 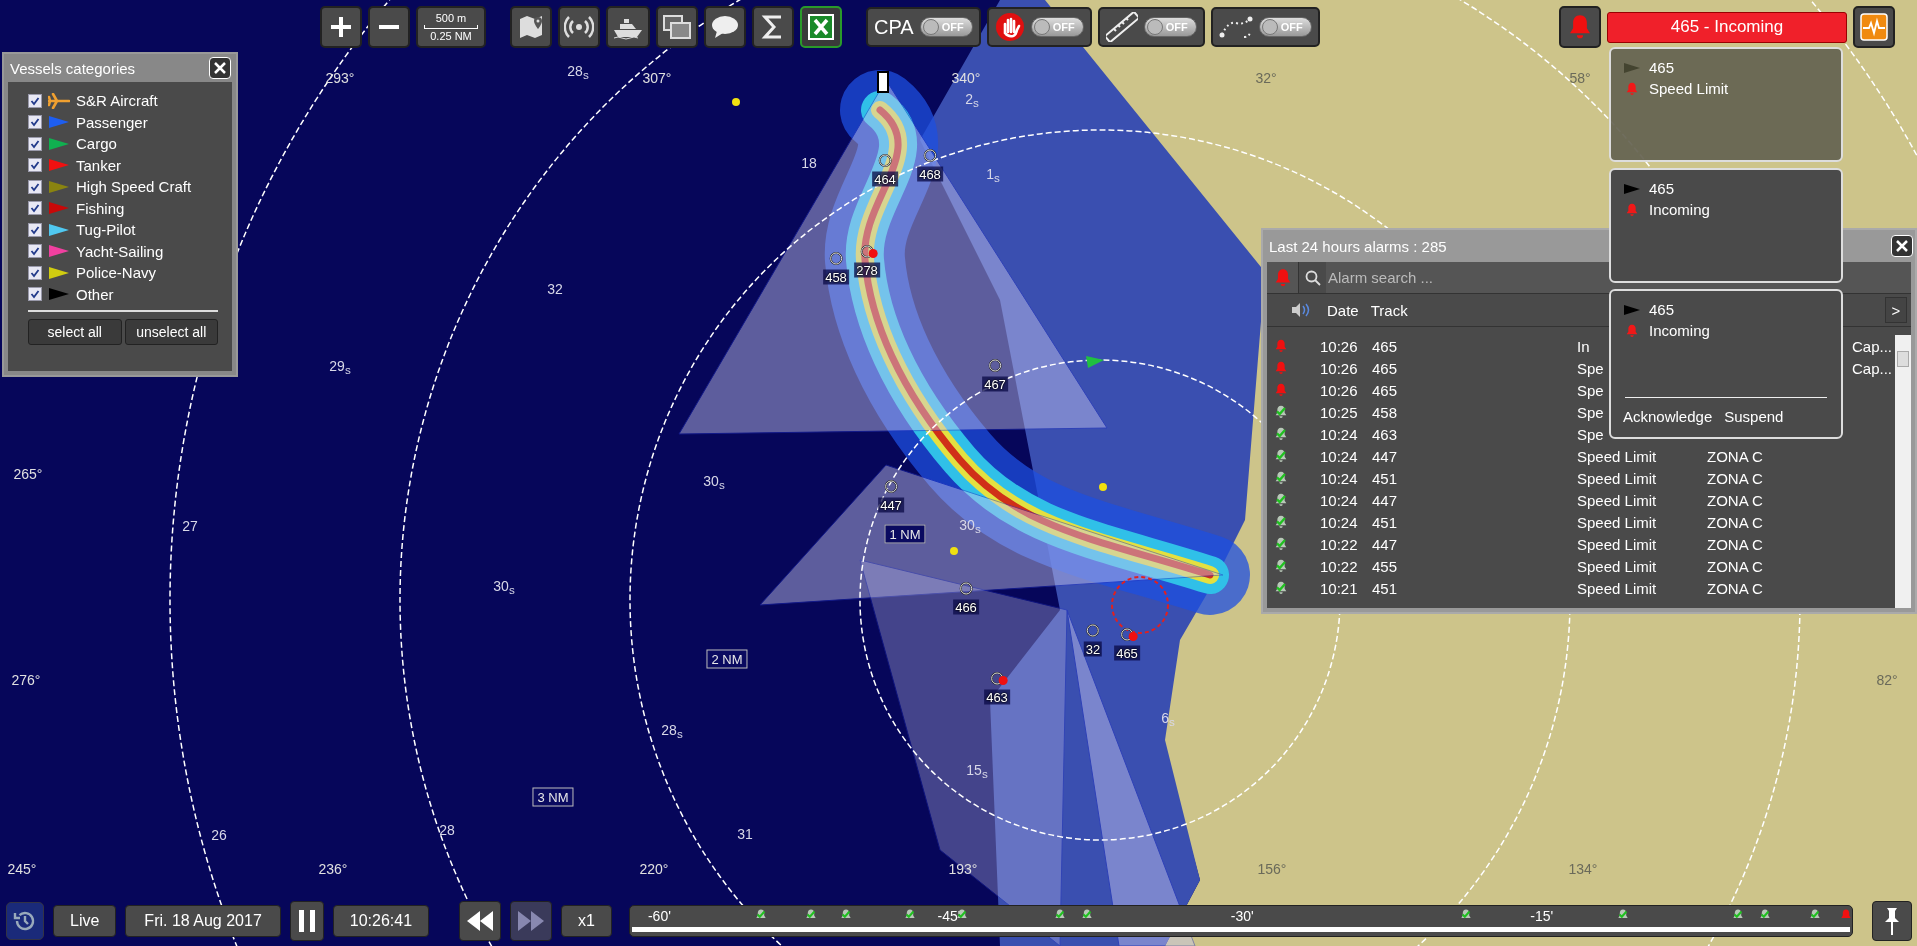 I want to click on timeline-label: -60', so click(x=659, y=916).